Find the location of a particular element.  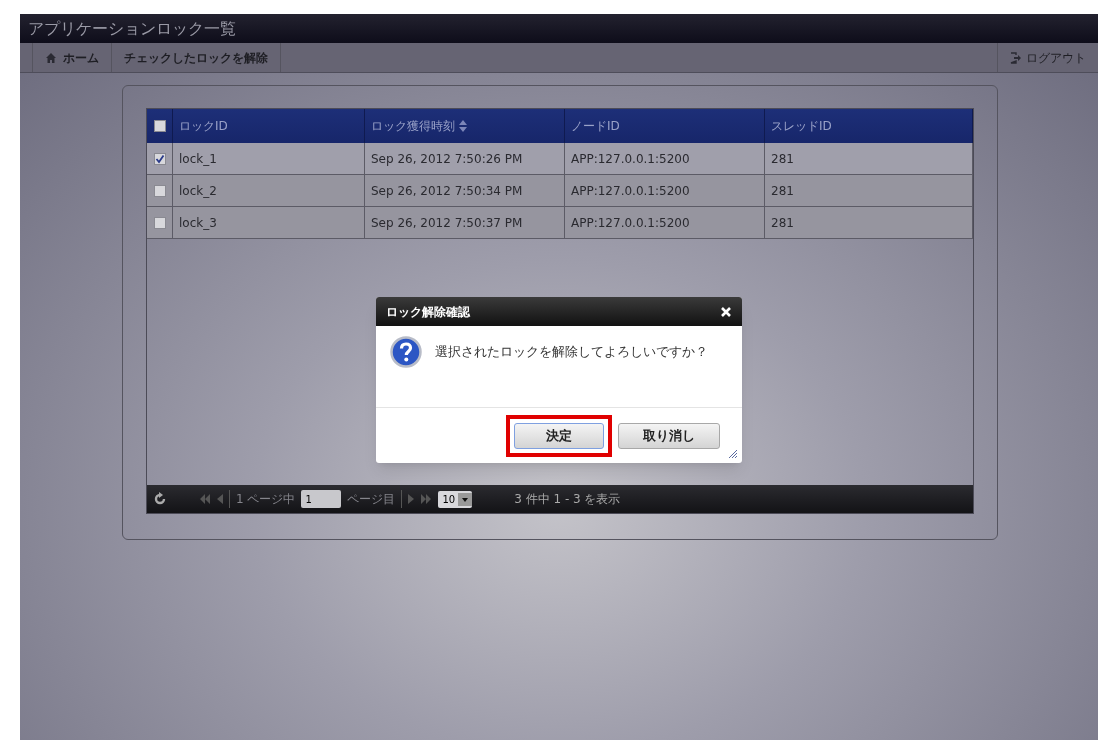

pager-text: ページ目 is located at coordinates (371, 499).